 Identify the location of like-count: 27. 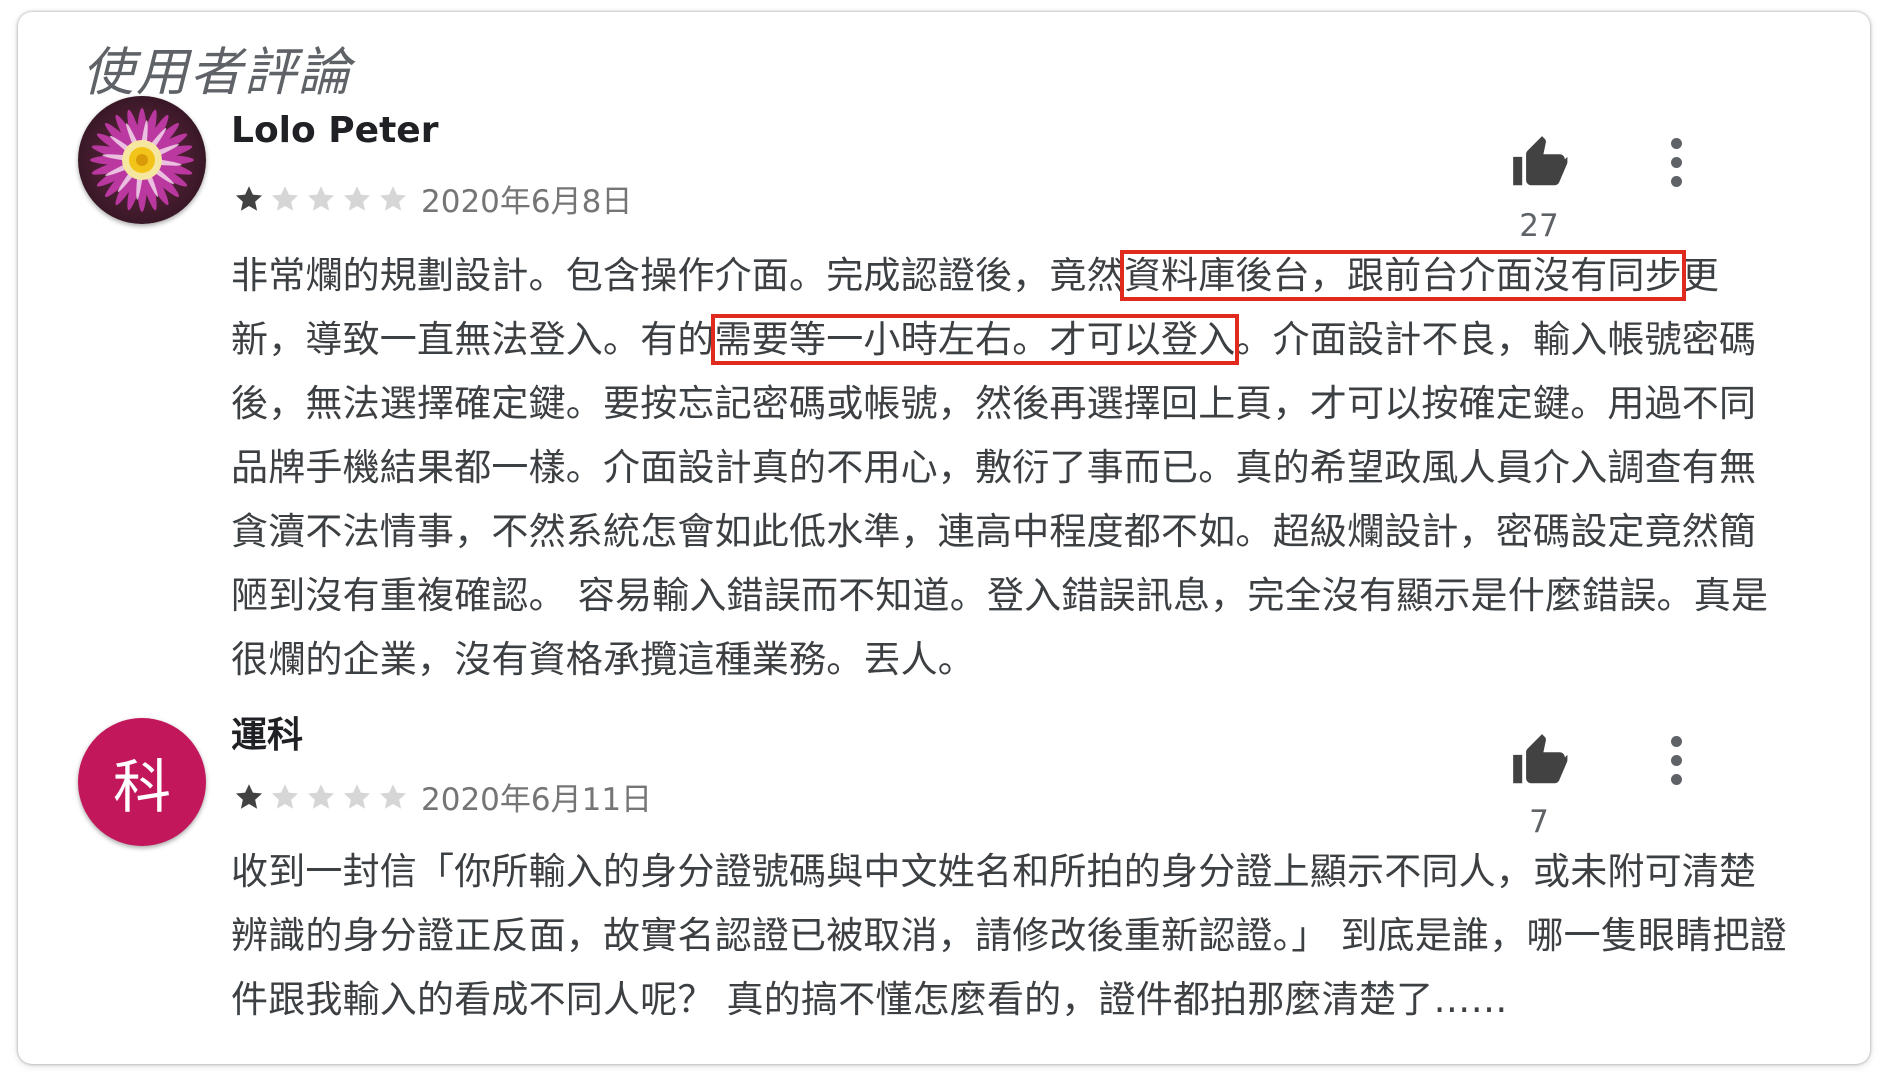
(1539, 226).